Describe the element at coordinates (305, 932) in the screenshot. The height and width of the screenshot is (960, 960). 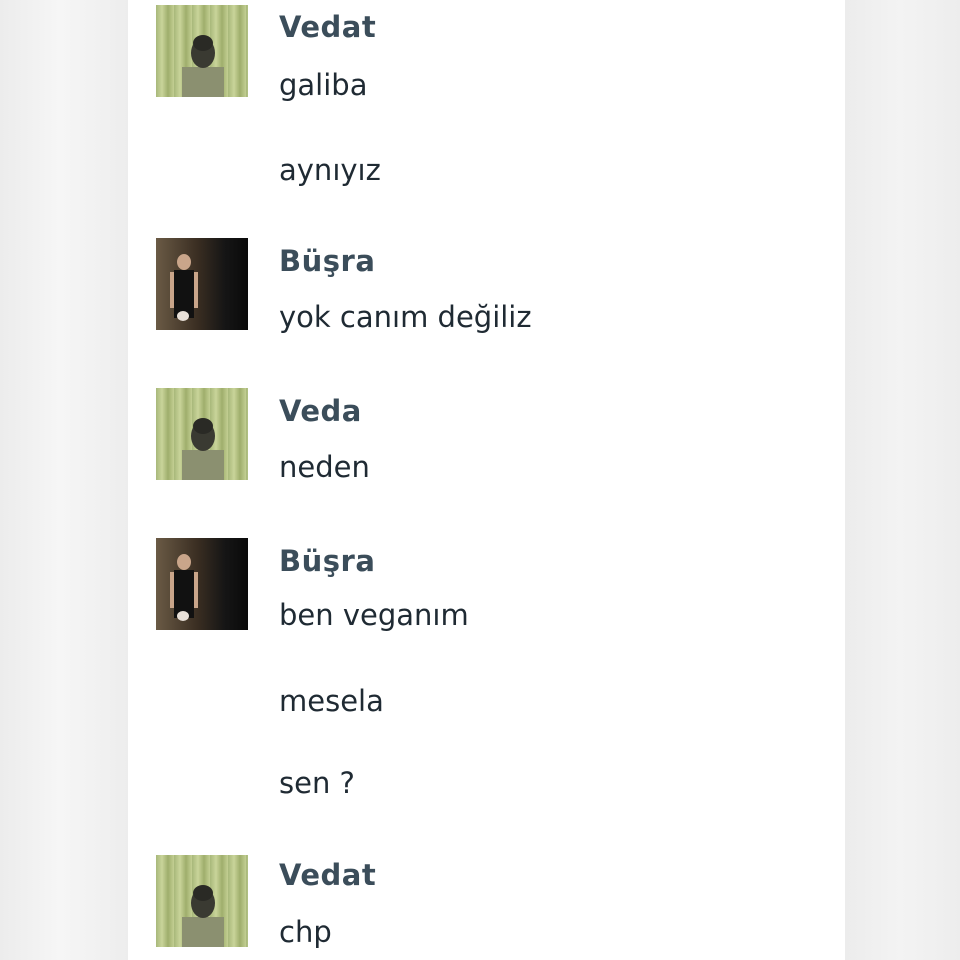
I see `message-text: chp` at that location.